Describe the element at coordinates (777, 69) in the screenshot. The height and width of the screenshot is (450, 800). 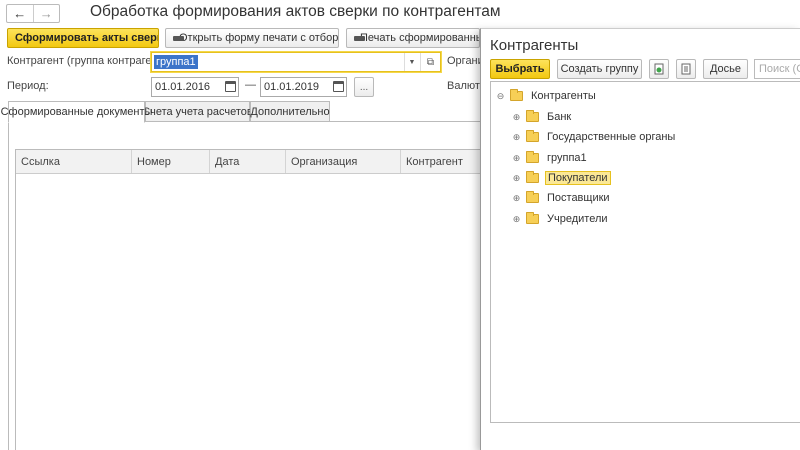
I see `search-input: Поиск (Ctrl` at that location.